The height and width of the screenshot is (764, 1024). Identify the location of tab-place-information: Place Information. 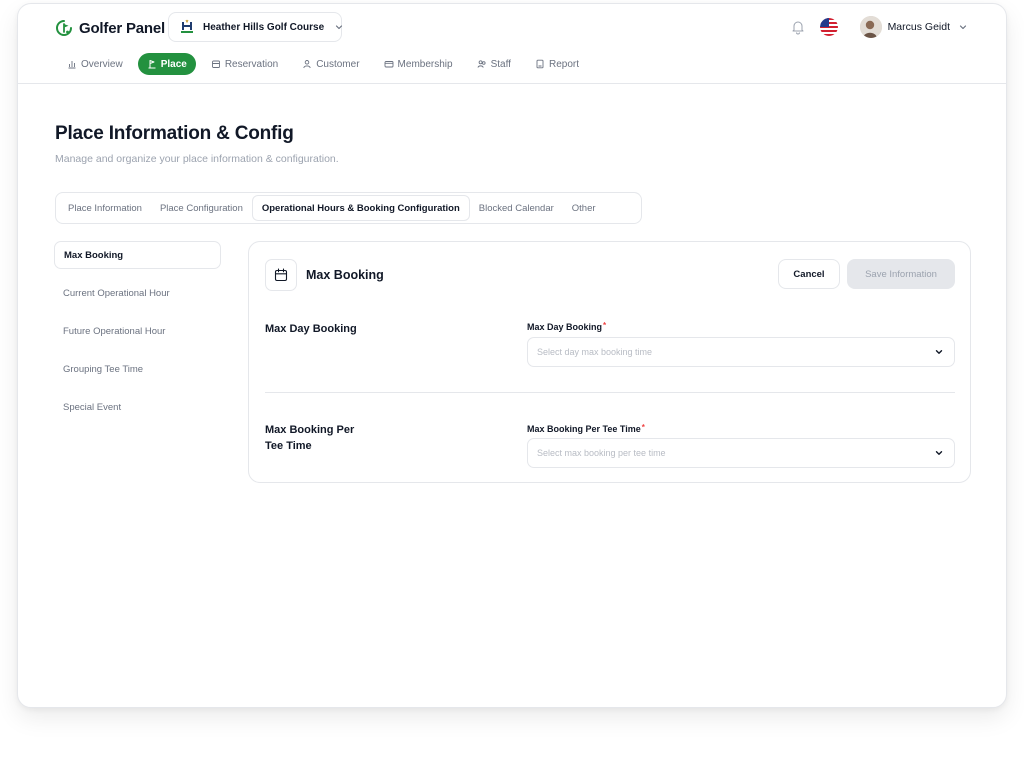
(105, 208).